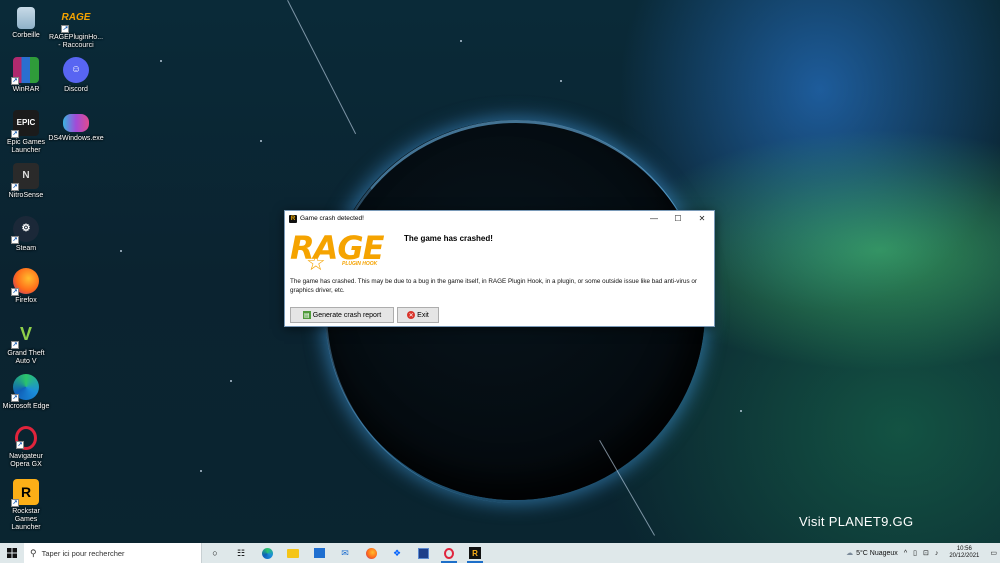 This screenshot has width=1000, height=563. I want to click on exit-button-label: Exit, so click(423, 315).